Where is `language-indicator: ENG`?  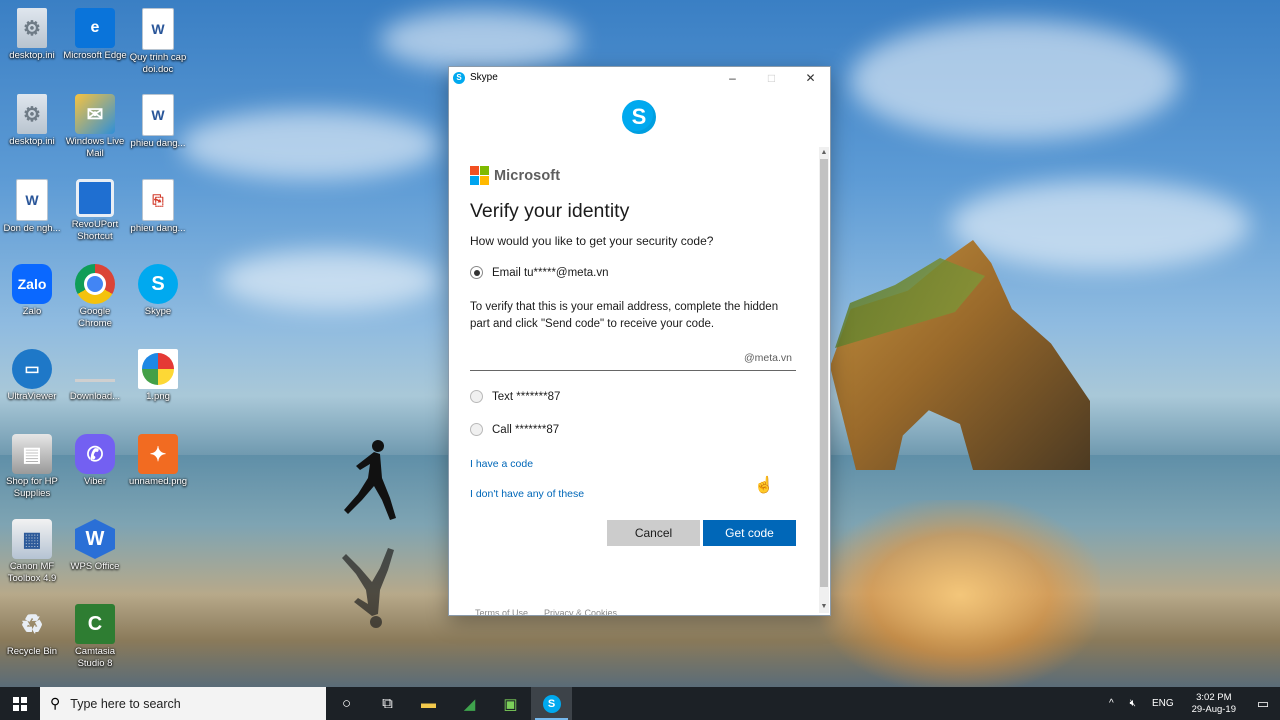
language-indicator: ENG is located at coordinates (1163, 703).